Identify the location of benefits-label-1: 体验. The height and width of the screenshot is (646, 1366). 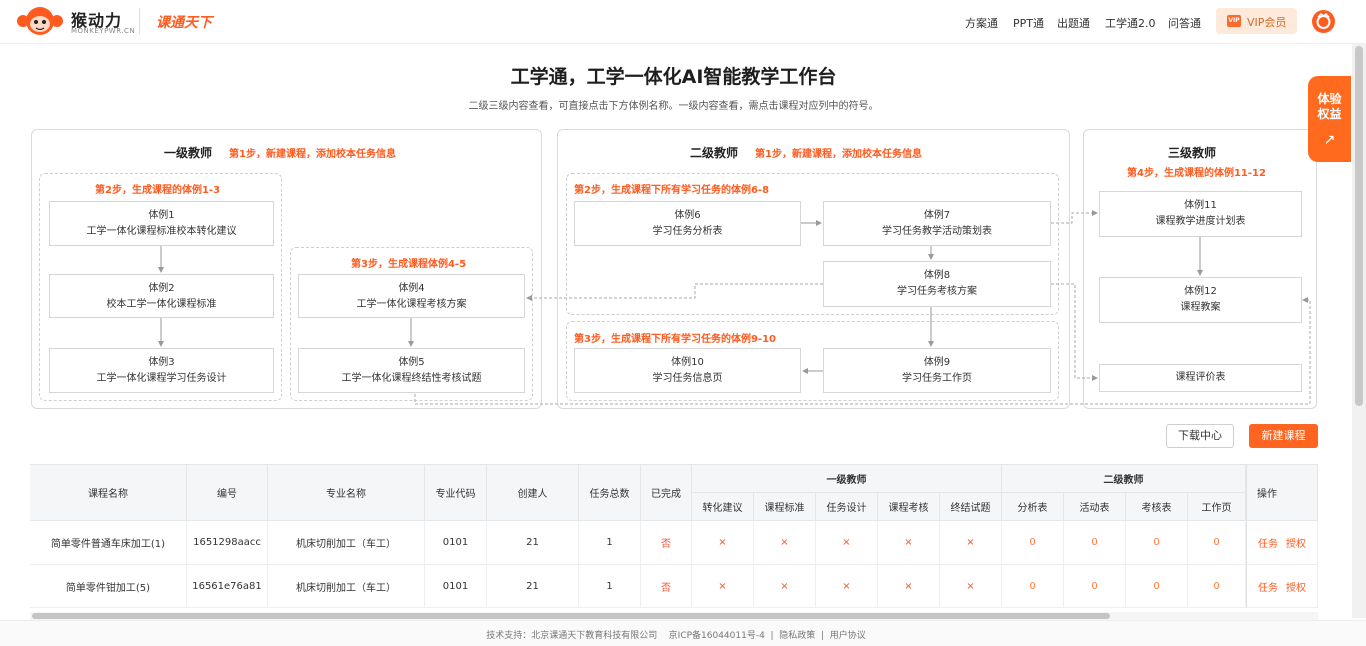
(1329, 99).